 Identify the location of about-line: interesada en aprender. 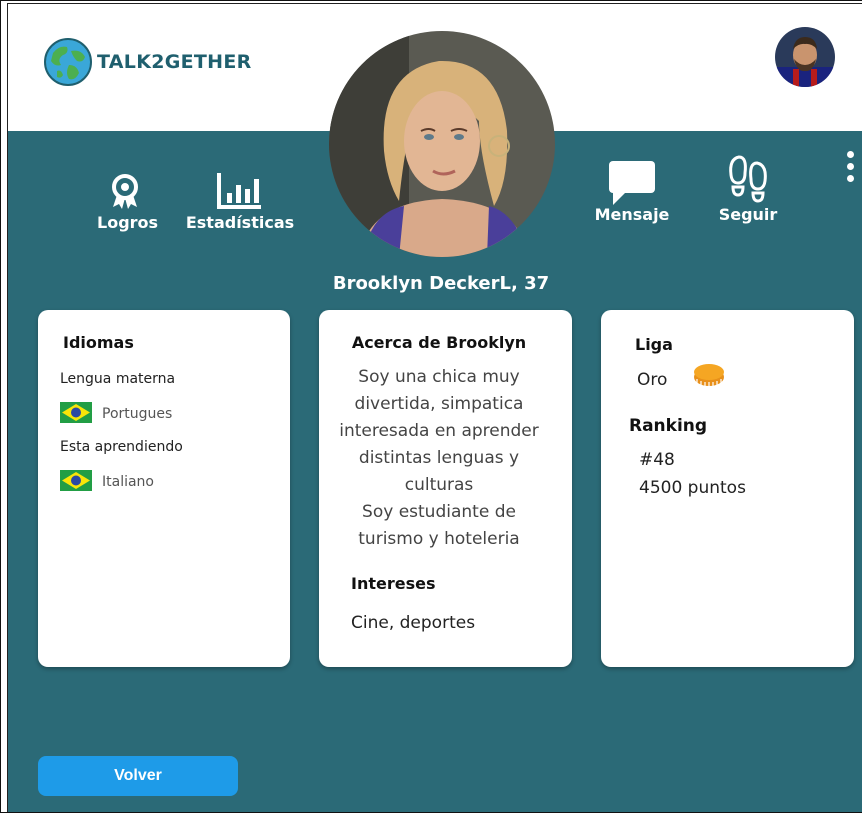
(439, 431).